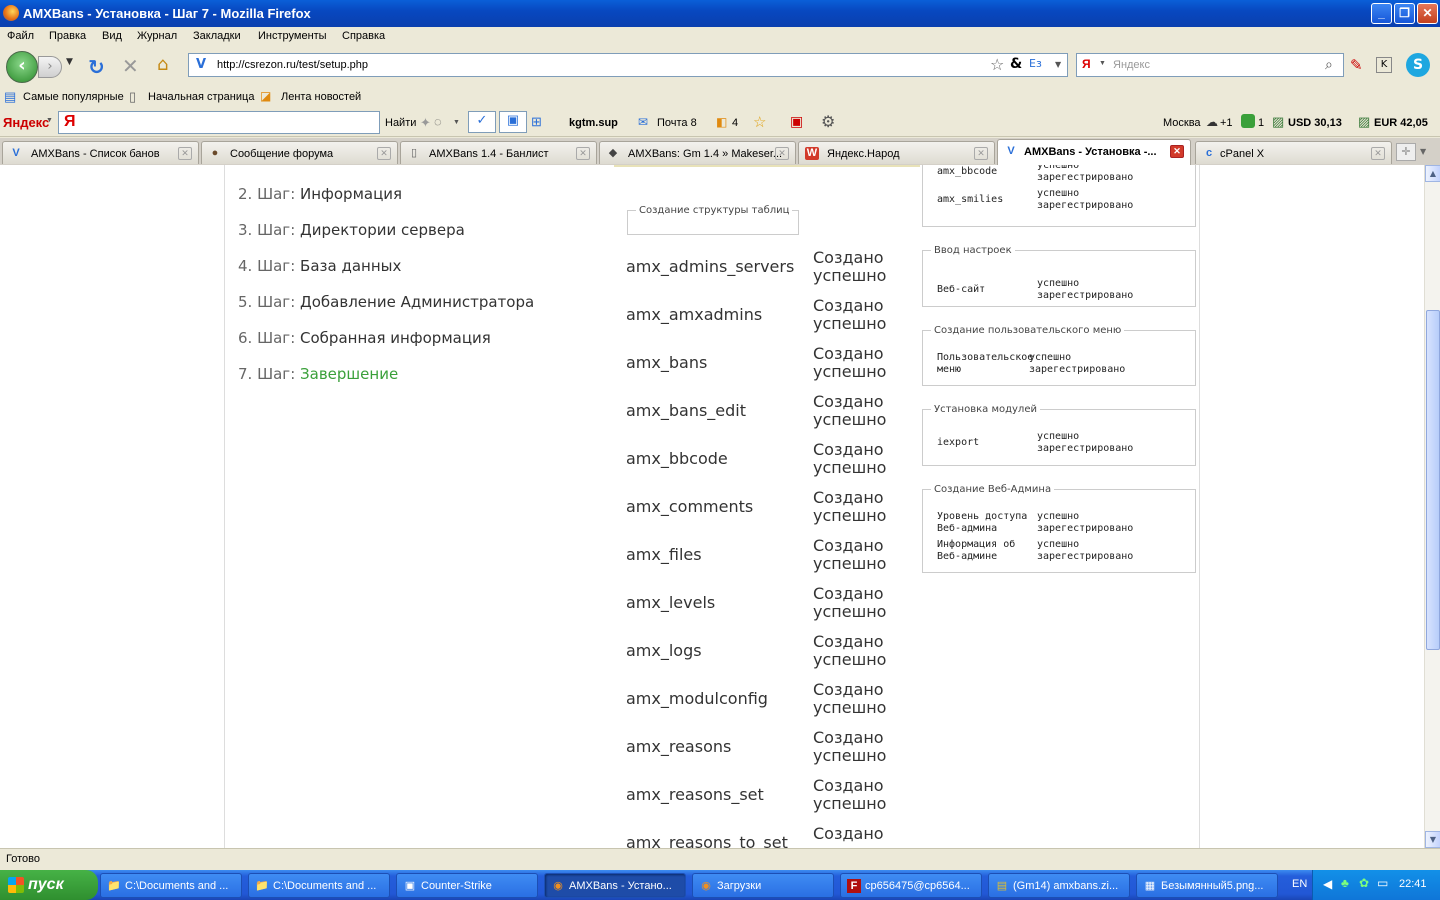  What do you see at coordinates (513, 122) in the screenshot?
I see `translate-page-icon: ▣` at bounding box center [513, 122].